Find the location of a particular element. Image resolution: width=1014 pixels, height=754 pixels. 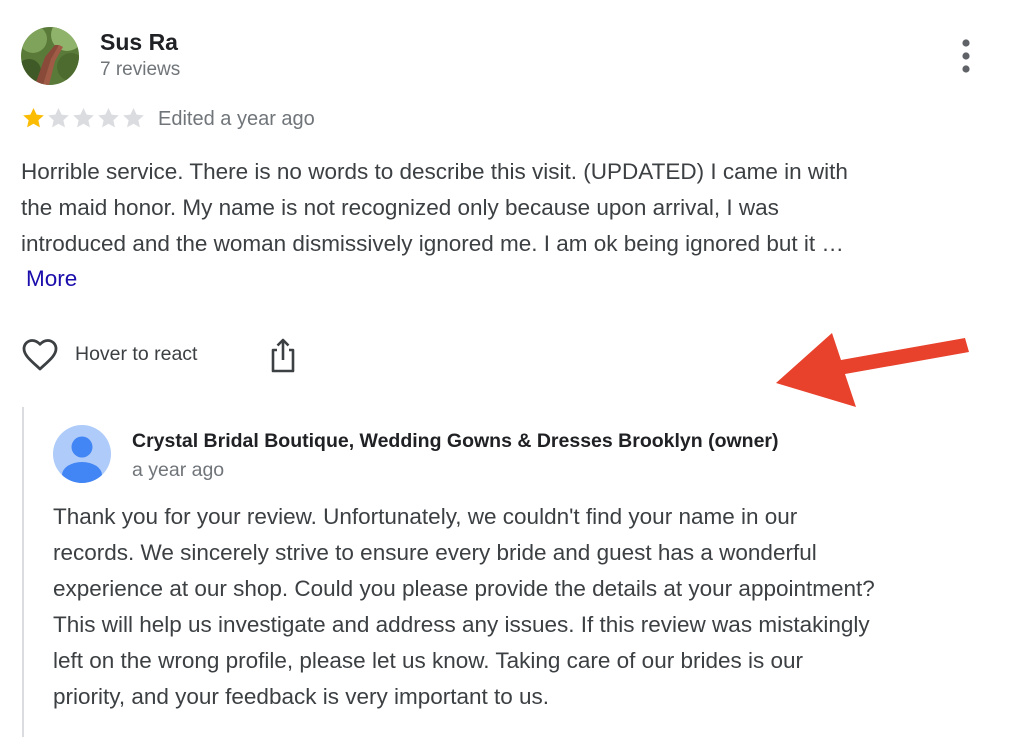

red-arrow-icon is located at coordinates (872, 370).